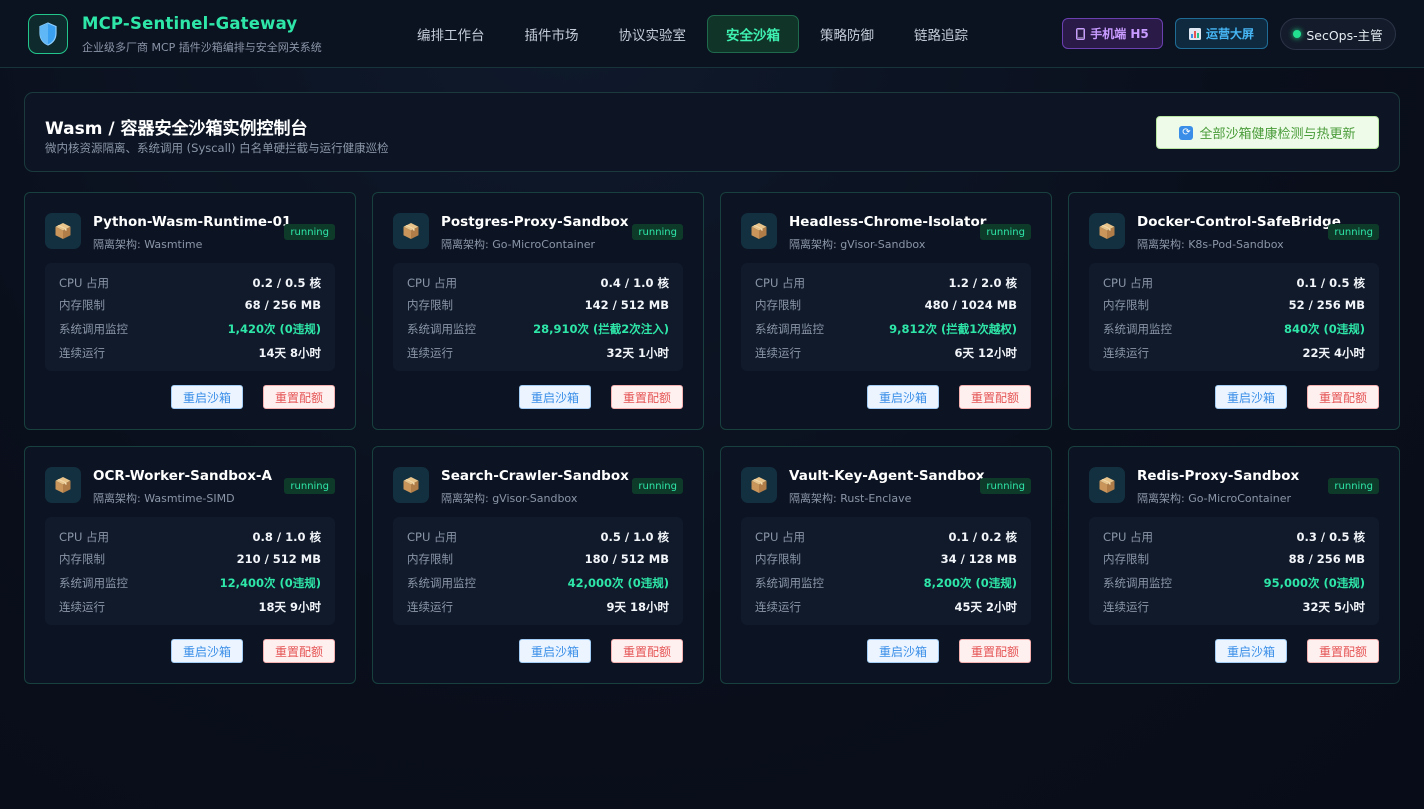 Image resolution: width=1424 pixels, height=809 pixels. I want to click on nav-tab-plugin-market: 插件市场, so click(552, 34).